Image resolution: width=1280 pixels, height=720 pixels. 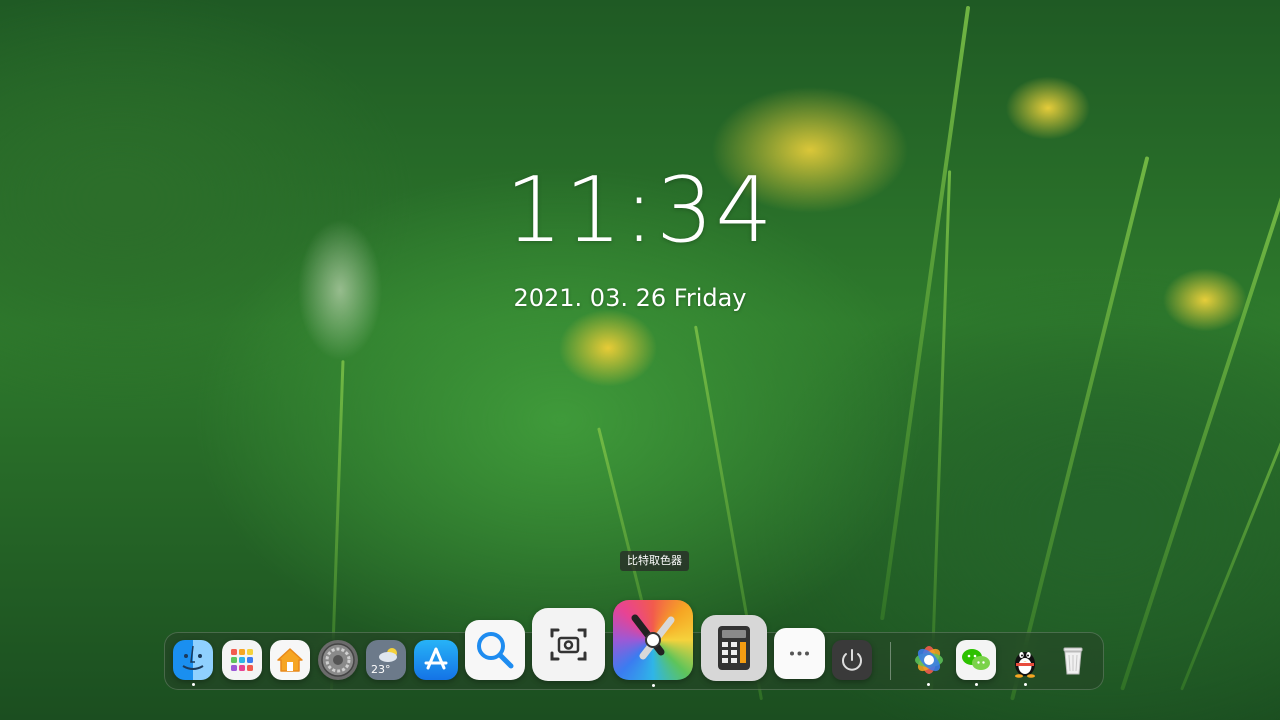 I want to click on dock-app-settings, so click(x=338, y=660).